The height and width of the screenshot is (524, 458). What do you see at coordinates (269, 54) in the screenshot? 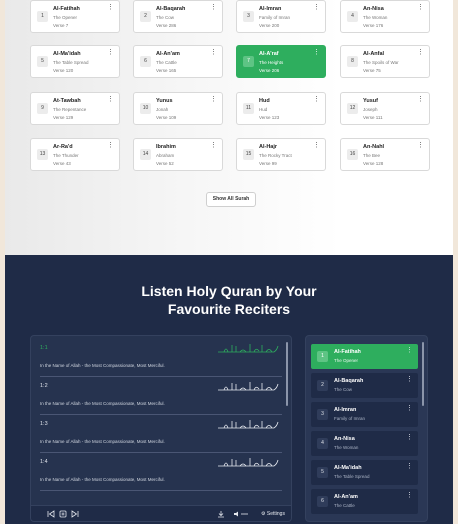
I see `surah-name: Al-A'raf` at bounding box center [269, 54].